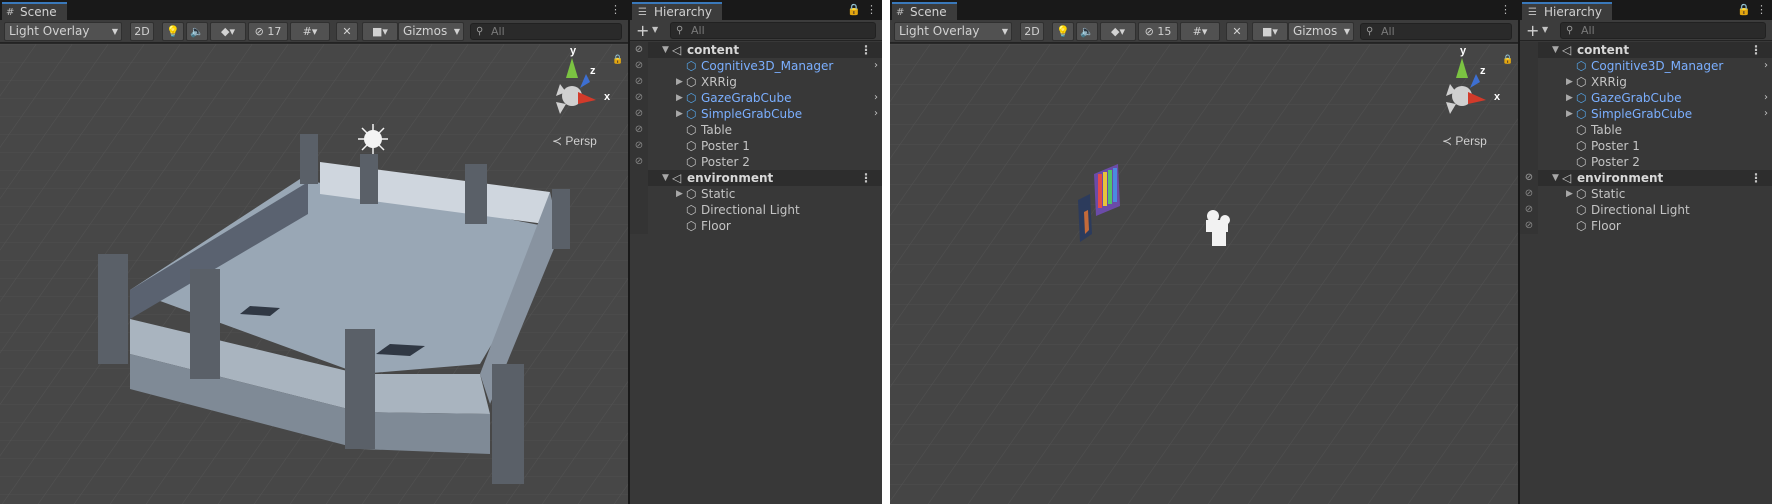 This screenshot has height=504, width=1772. What do you see at coordinates (1646, 226) in the screenshot?
I see `hierarchy-object-row: ⊘ ⬡ Floor` at bounding box center [1646, 226].